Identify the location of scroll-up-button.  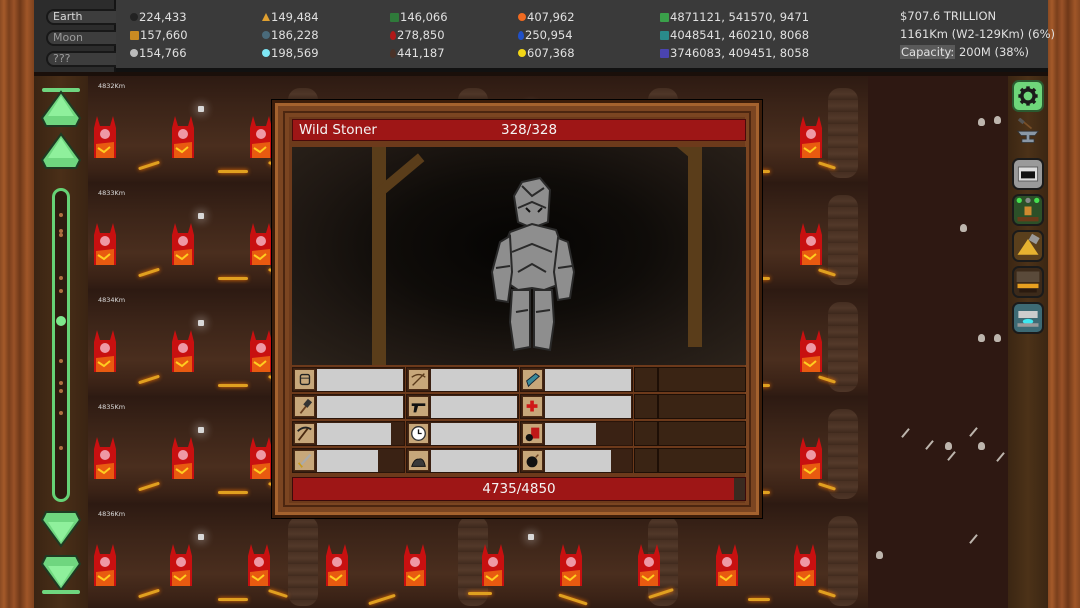
(61, 152).